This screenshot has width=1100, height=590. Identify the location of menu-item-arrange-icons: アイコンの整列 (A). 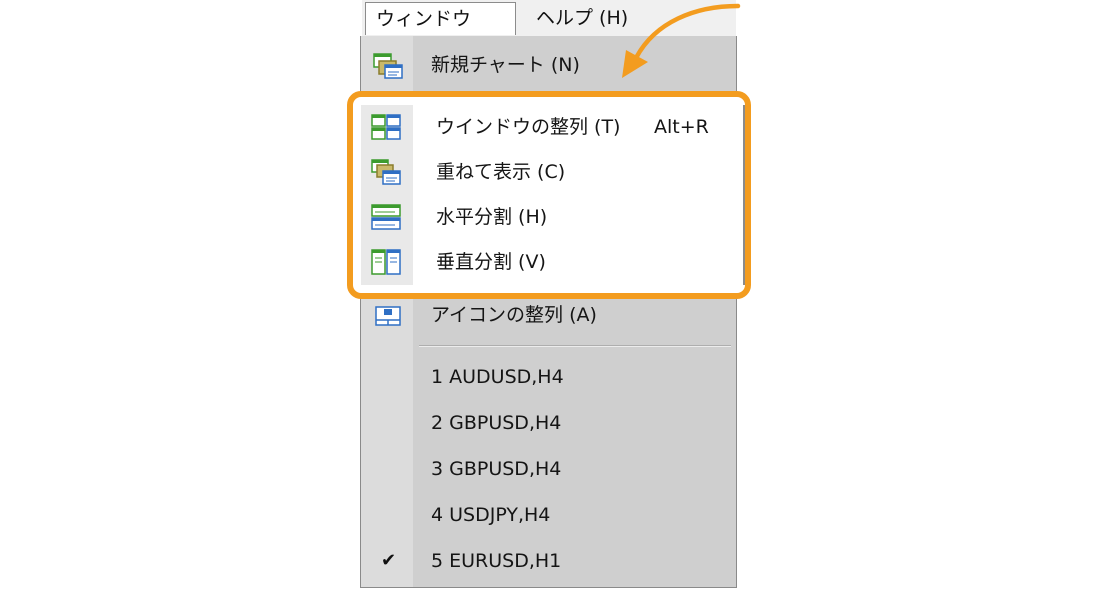
(548, 315).